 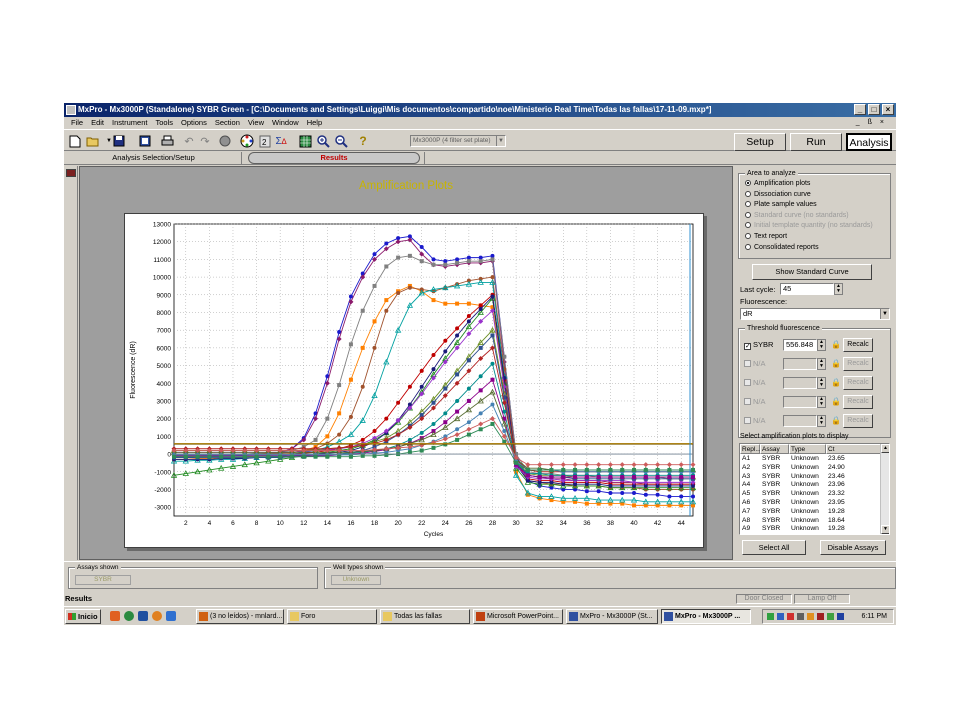 What do you see at coordinates (782, 247) in the screenshot?
I see `area-option-6: Consolidated reports` at bounding box center [782, 247].